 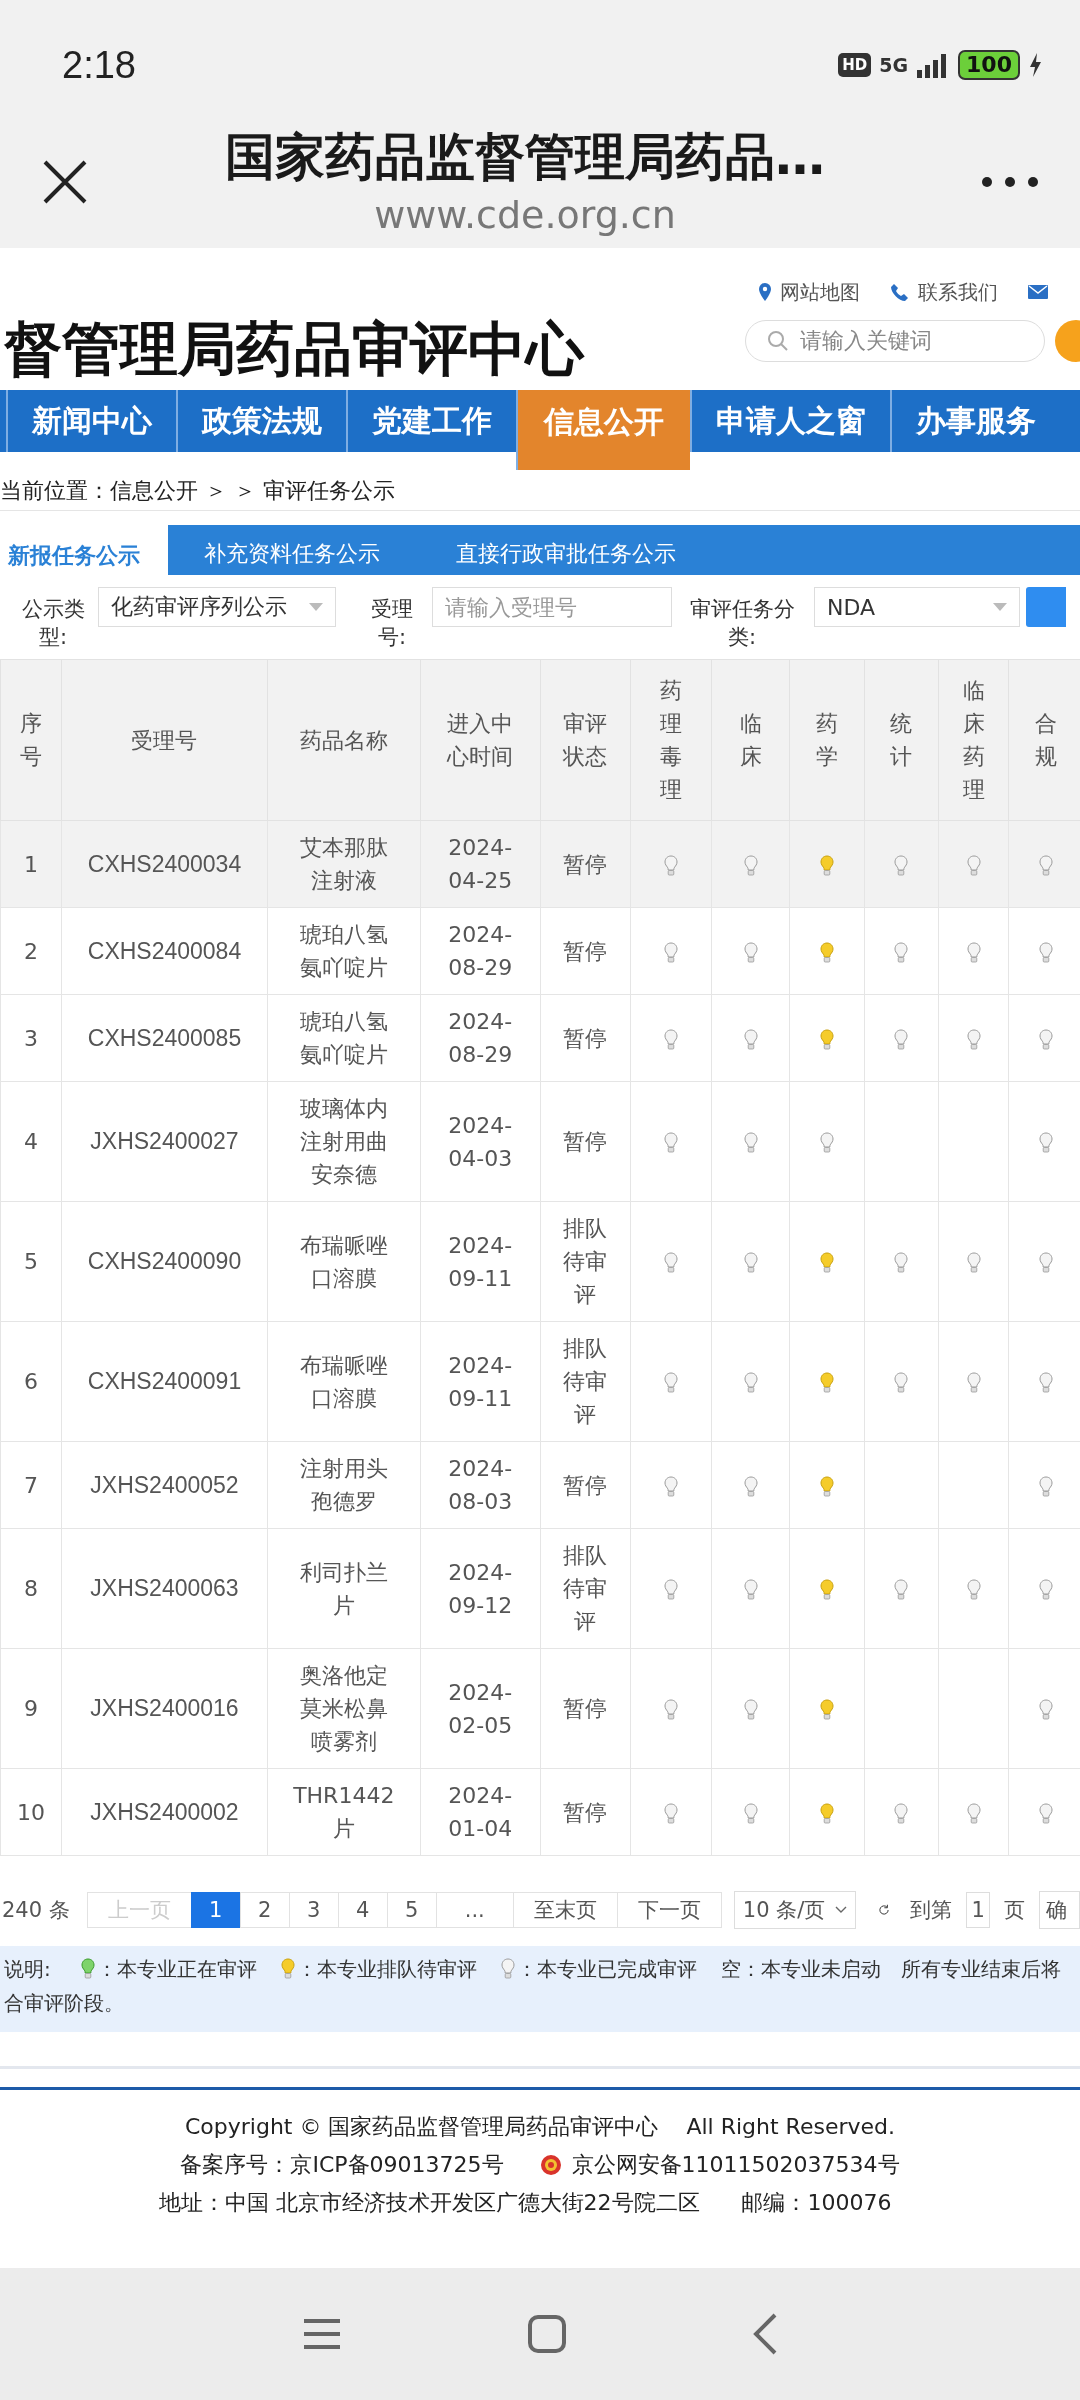 What do you see at coordinates (31, 1812) in the screenshot?
I see `table-cell: 10` at bounding box center [31, 1812].